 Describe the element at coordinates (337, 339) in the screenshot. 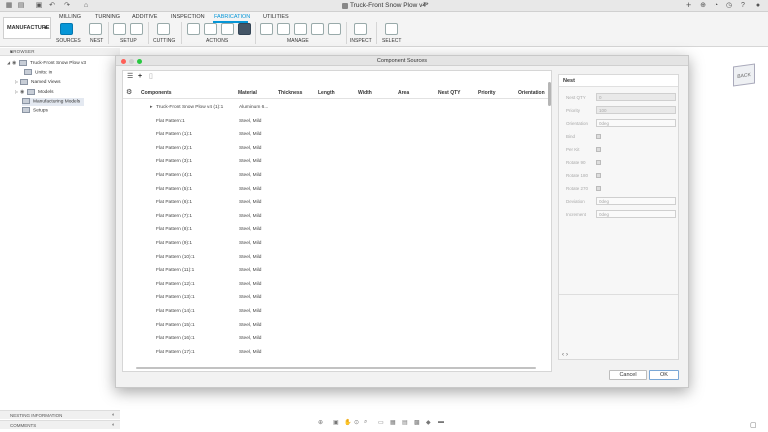

I see `table-row: Flat Pattern (16):1 Steel, Mild` at that location.